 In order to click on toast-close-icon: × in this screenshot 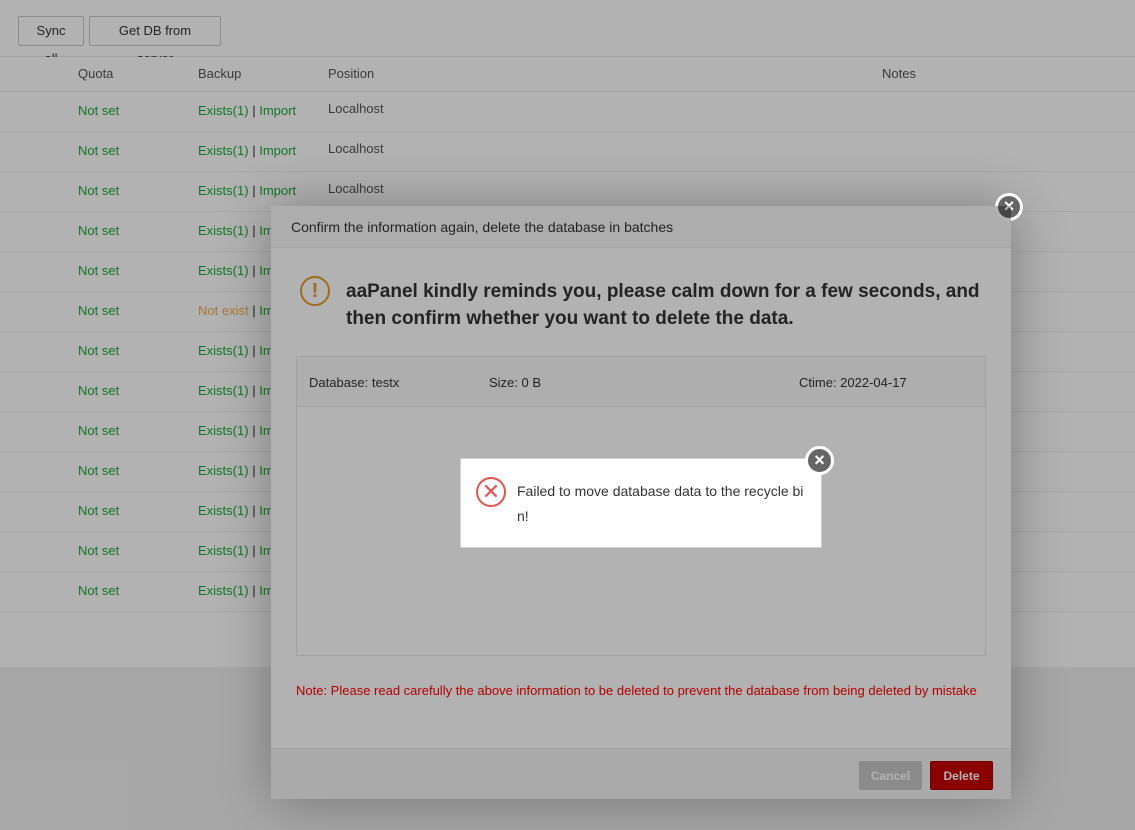, I will do `click(819, 460)`.